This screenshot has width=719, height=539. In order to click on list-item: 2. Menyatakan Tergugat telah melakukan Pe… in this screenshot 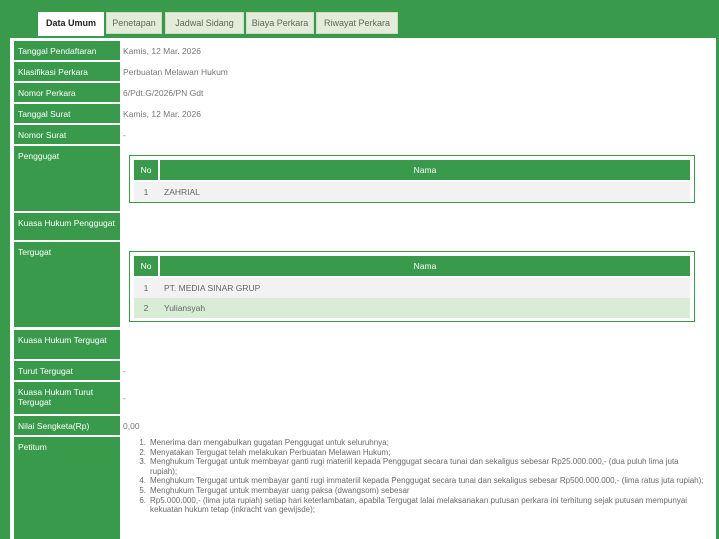, I will do `click(265, 452)`.